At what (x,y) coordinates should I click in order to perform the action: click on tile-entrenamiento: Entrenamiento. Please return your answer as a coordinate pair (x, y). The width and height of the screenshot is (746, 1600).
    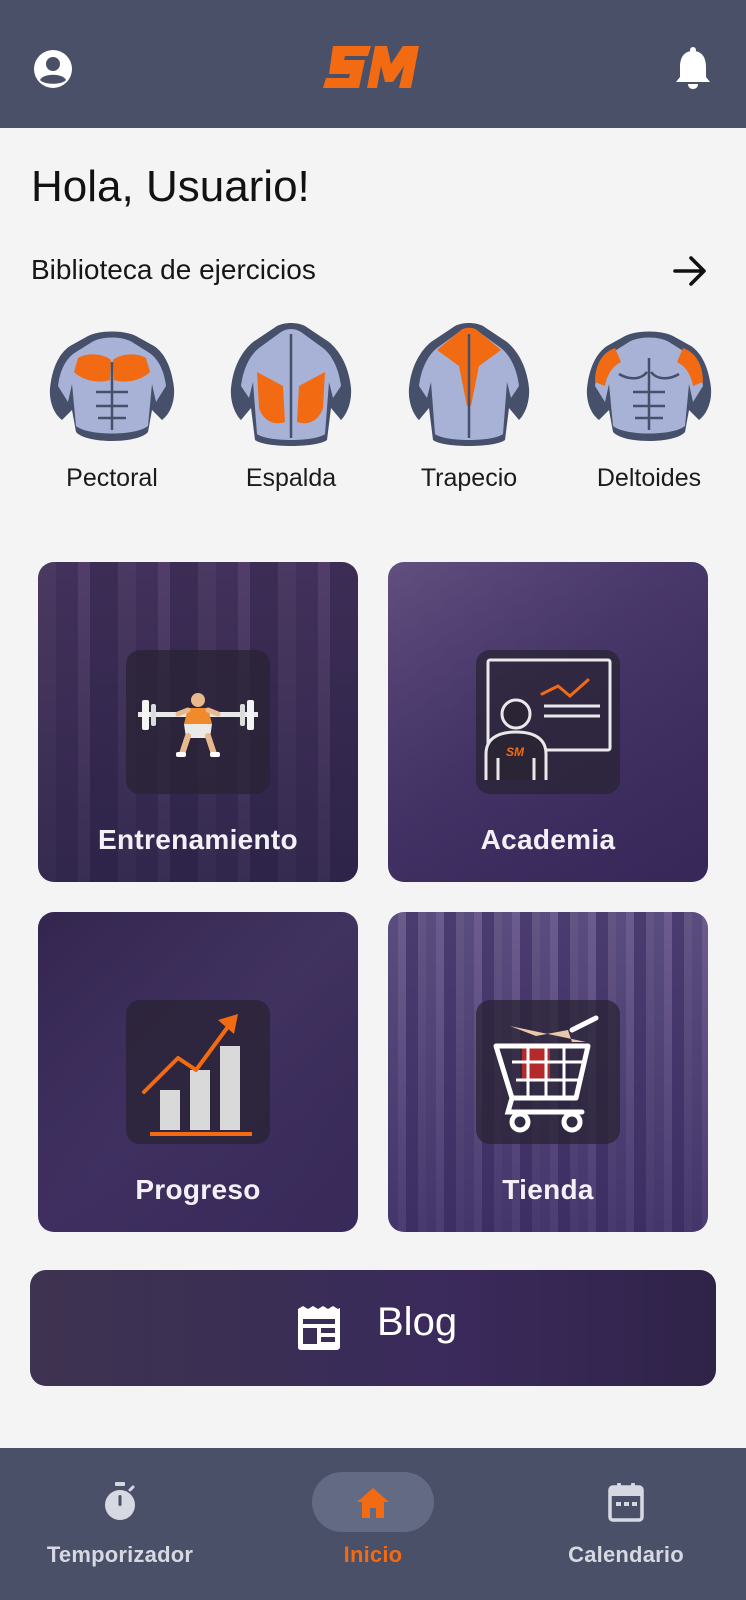
    Looking at the image, I should click on (198, 722).